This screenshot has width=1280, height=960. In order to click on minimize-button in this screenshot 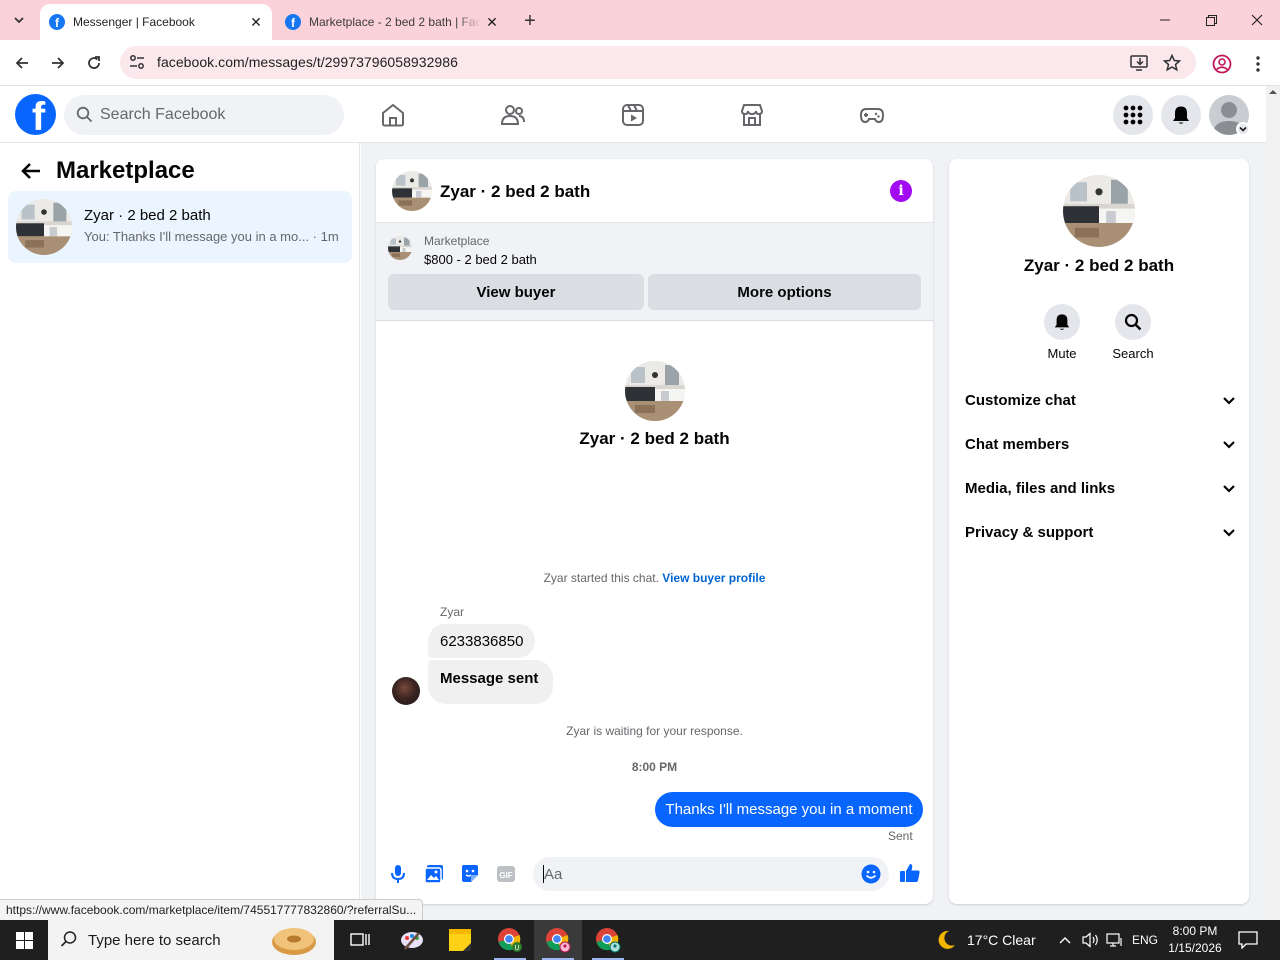, I will do `click(1165, 20)`.